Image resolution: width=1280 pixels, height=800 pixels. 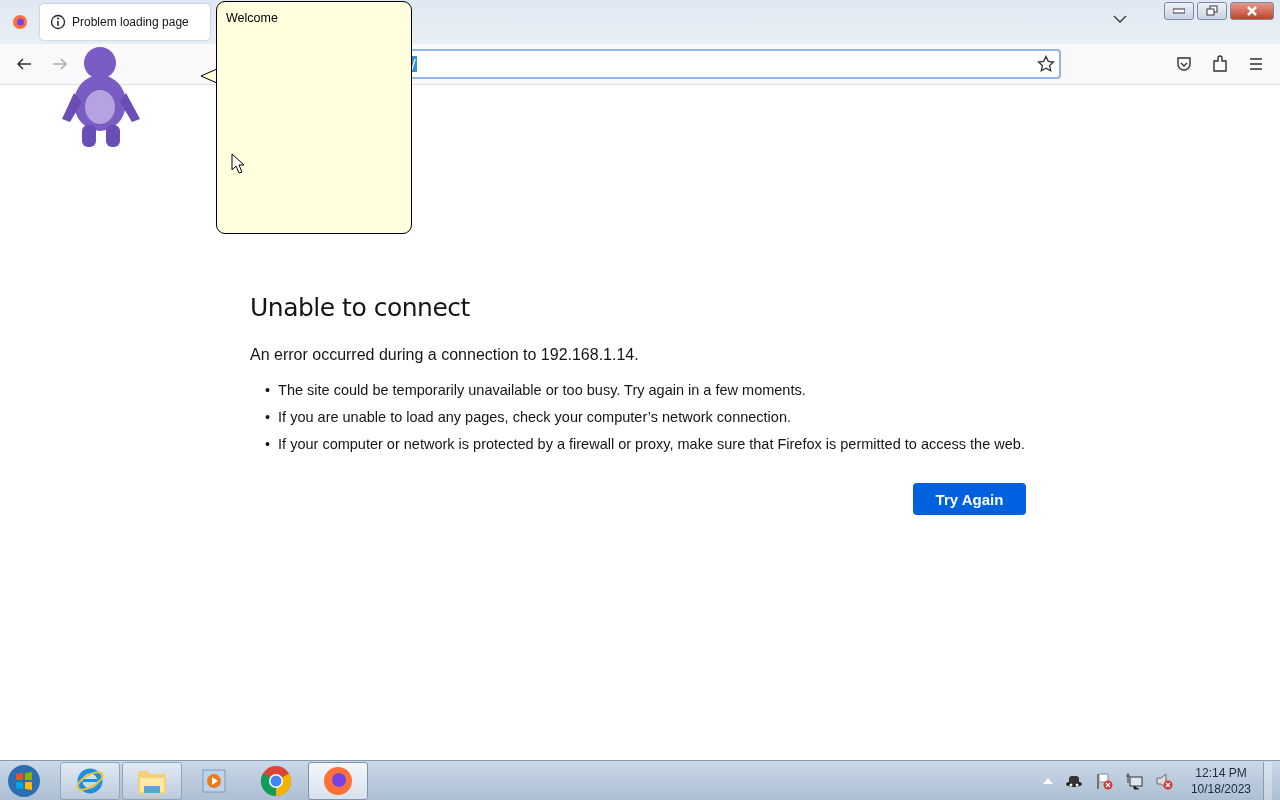 What do you see at coordinates (252, 18) in the screenshot?
I see `balloon-text: Welcome` at bounding box center [252, 18].